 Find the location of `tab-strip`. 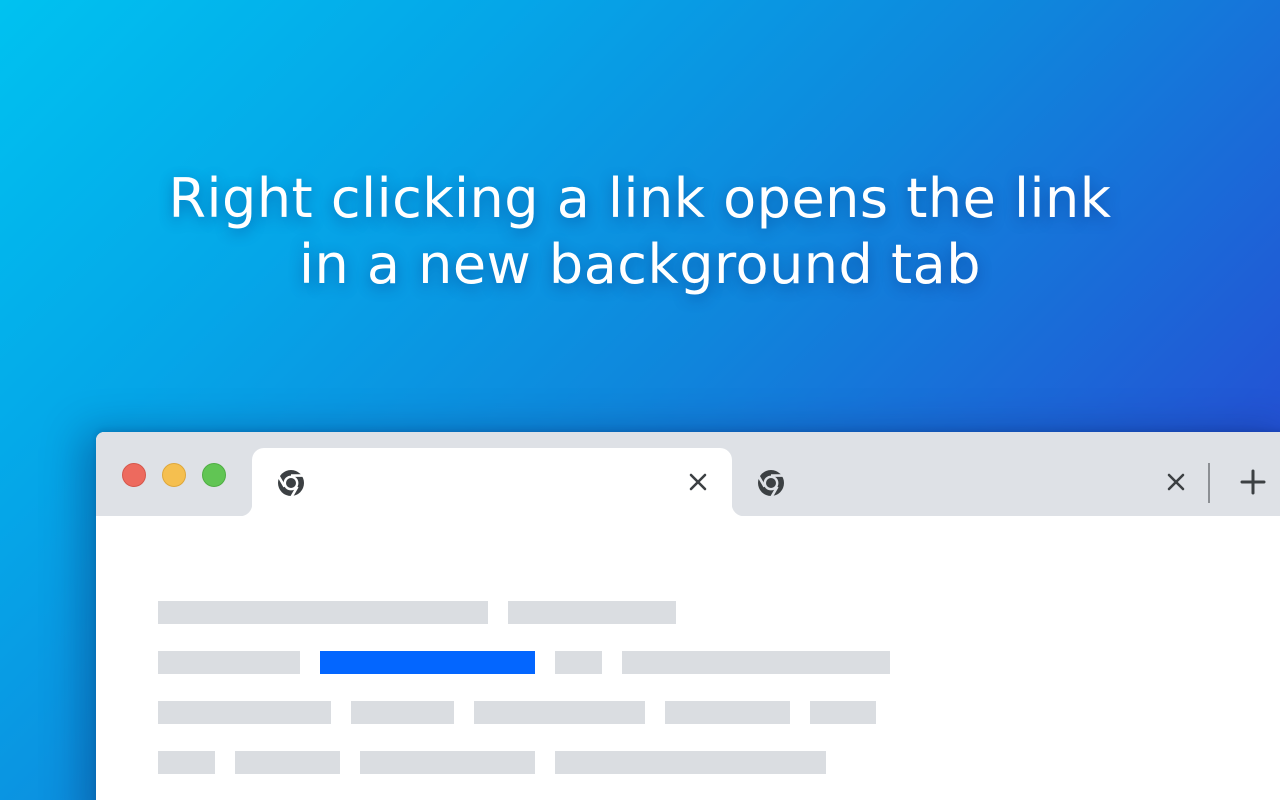

tab-strip is located at coordinates (688, 474).